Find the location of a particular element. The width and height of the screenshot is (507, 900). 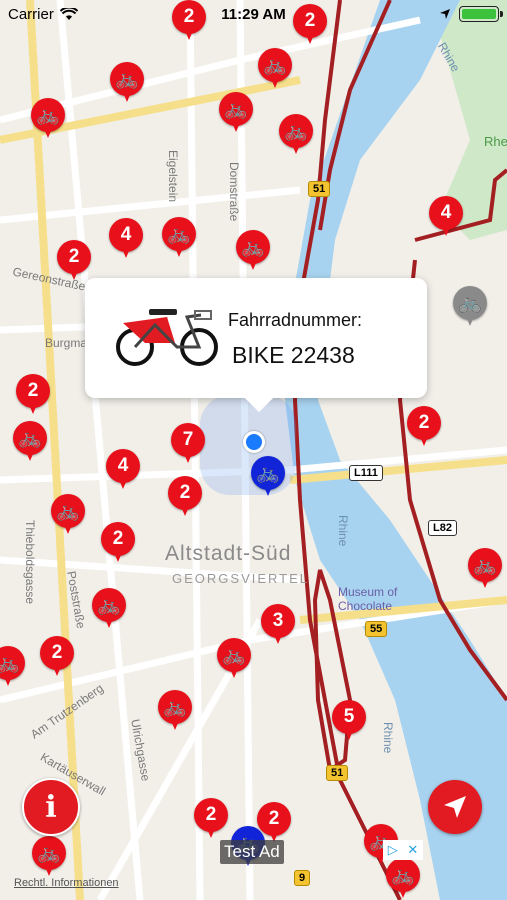

bike-info-popup: Fahrradnummer: BIKE 22438 is located at coordinates (256, 338).